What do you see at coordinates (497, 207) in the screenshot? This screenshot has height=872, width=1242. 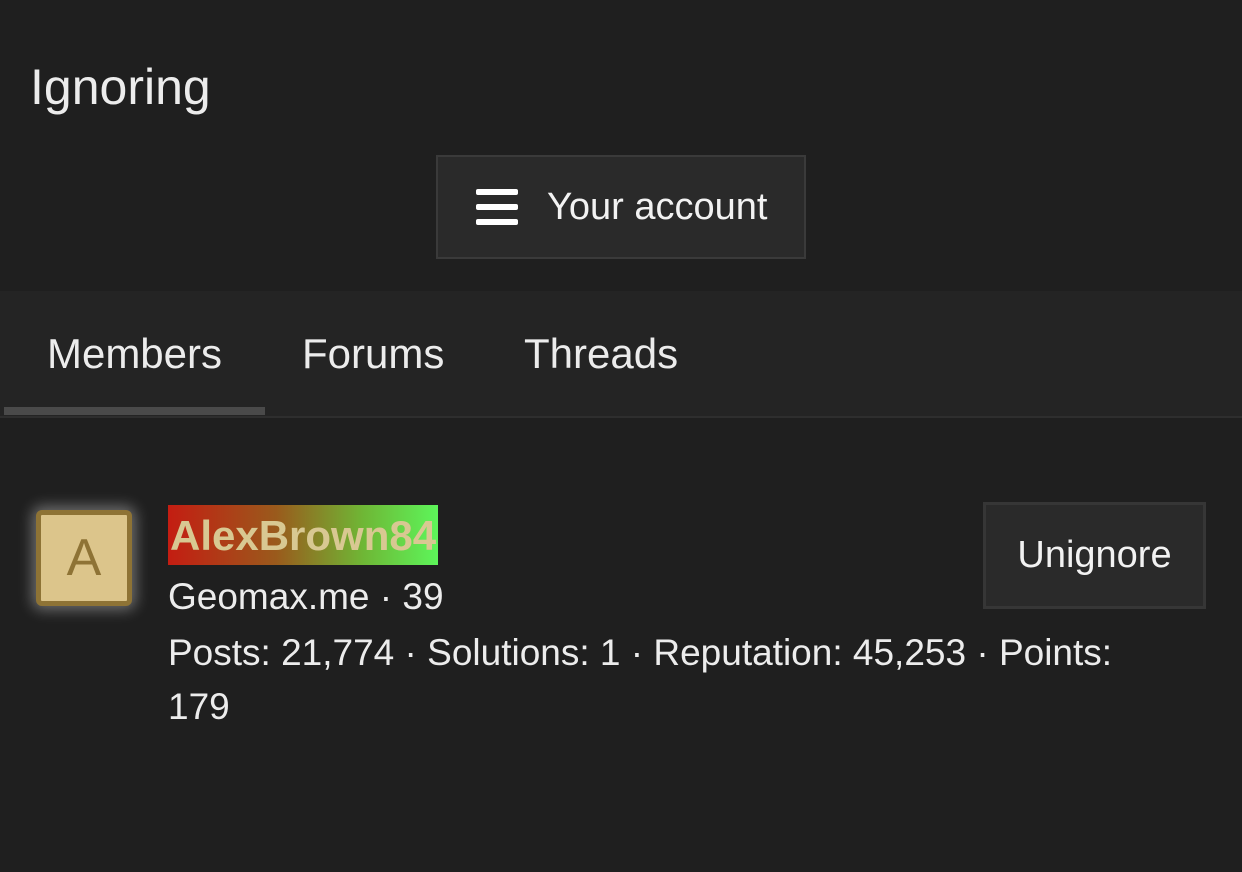 I see `hamburger-icon` at bounding box center [497, 207].